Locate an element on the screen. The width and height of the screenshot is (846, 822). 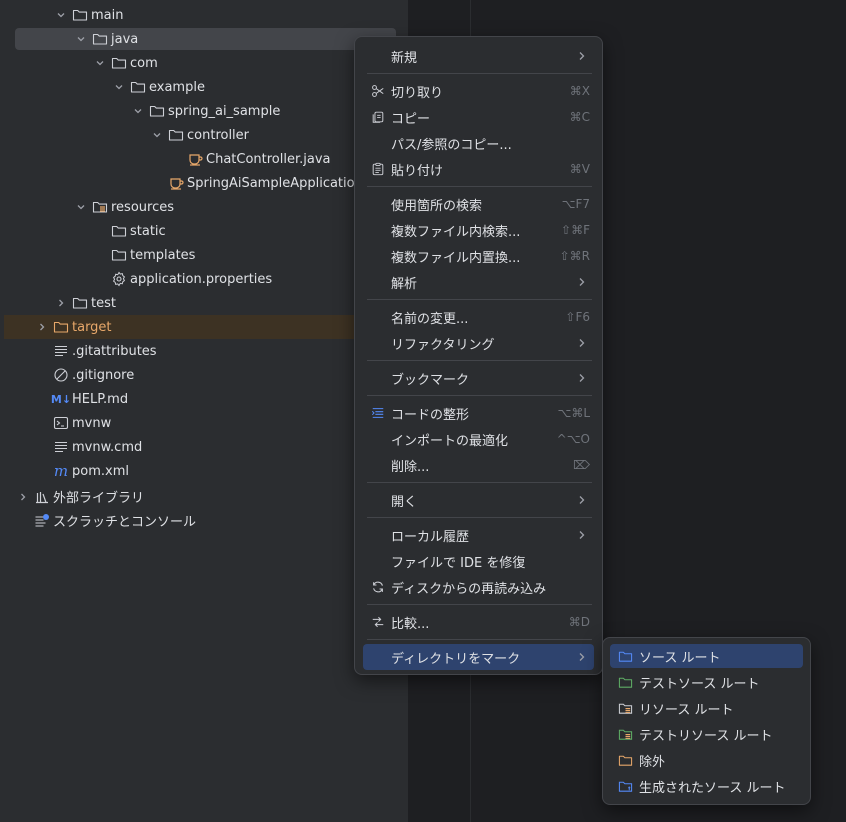
menu-item-label: ディレクトリをマーク is located at coordinates (456, 659).